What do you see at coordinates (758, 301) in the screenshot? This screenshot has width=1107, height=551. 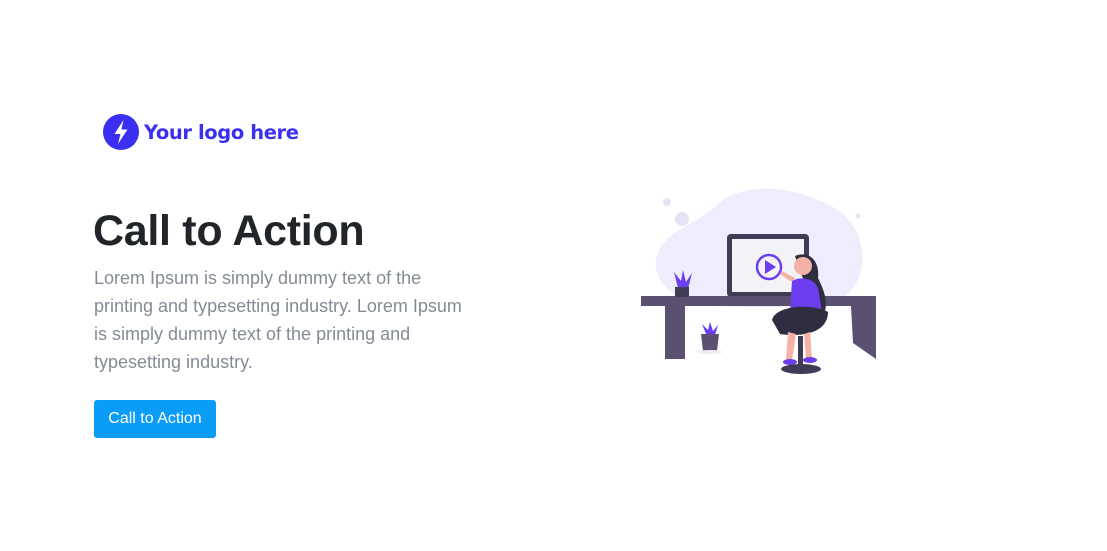 I see `desk-top` at bounding box center [758, 301].